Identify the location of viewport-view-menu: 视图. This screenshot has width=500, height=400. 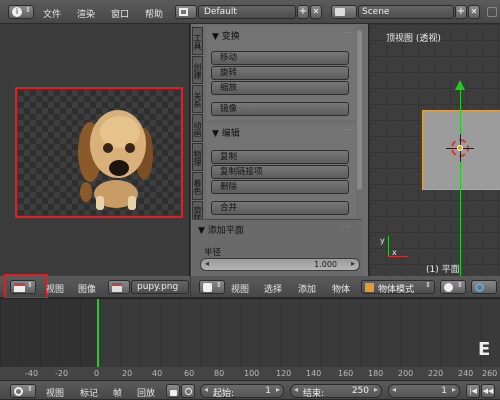
(240, 288).